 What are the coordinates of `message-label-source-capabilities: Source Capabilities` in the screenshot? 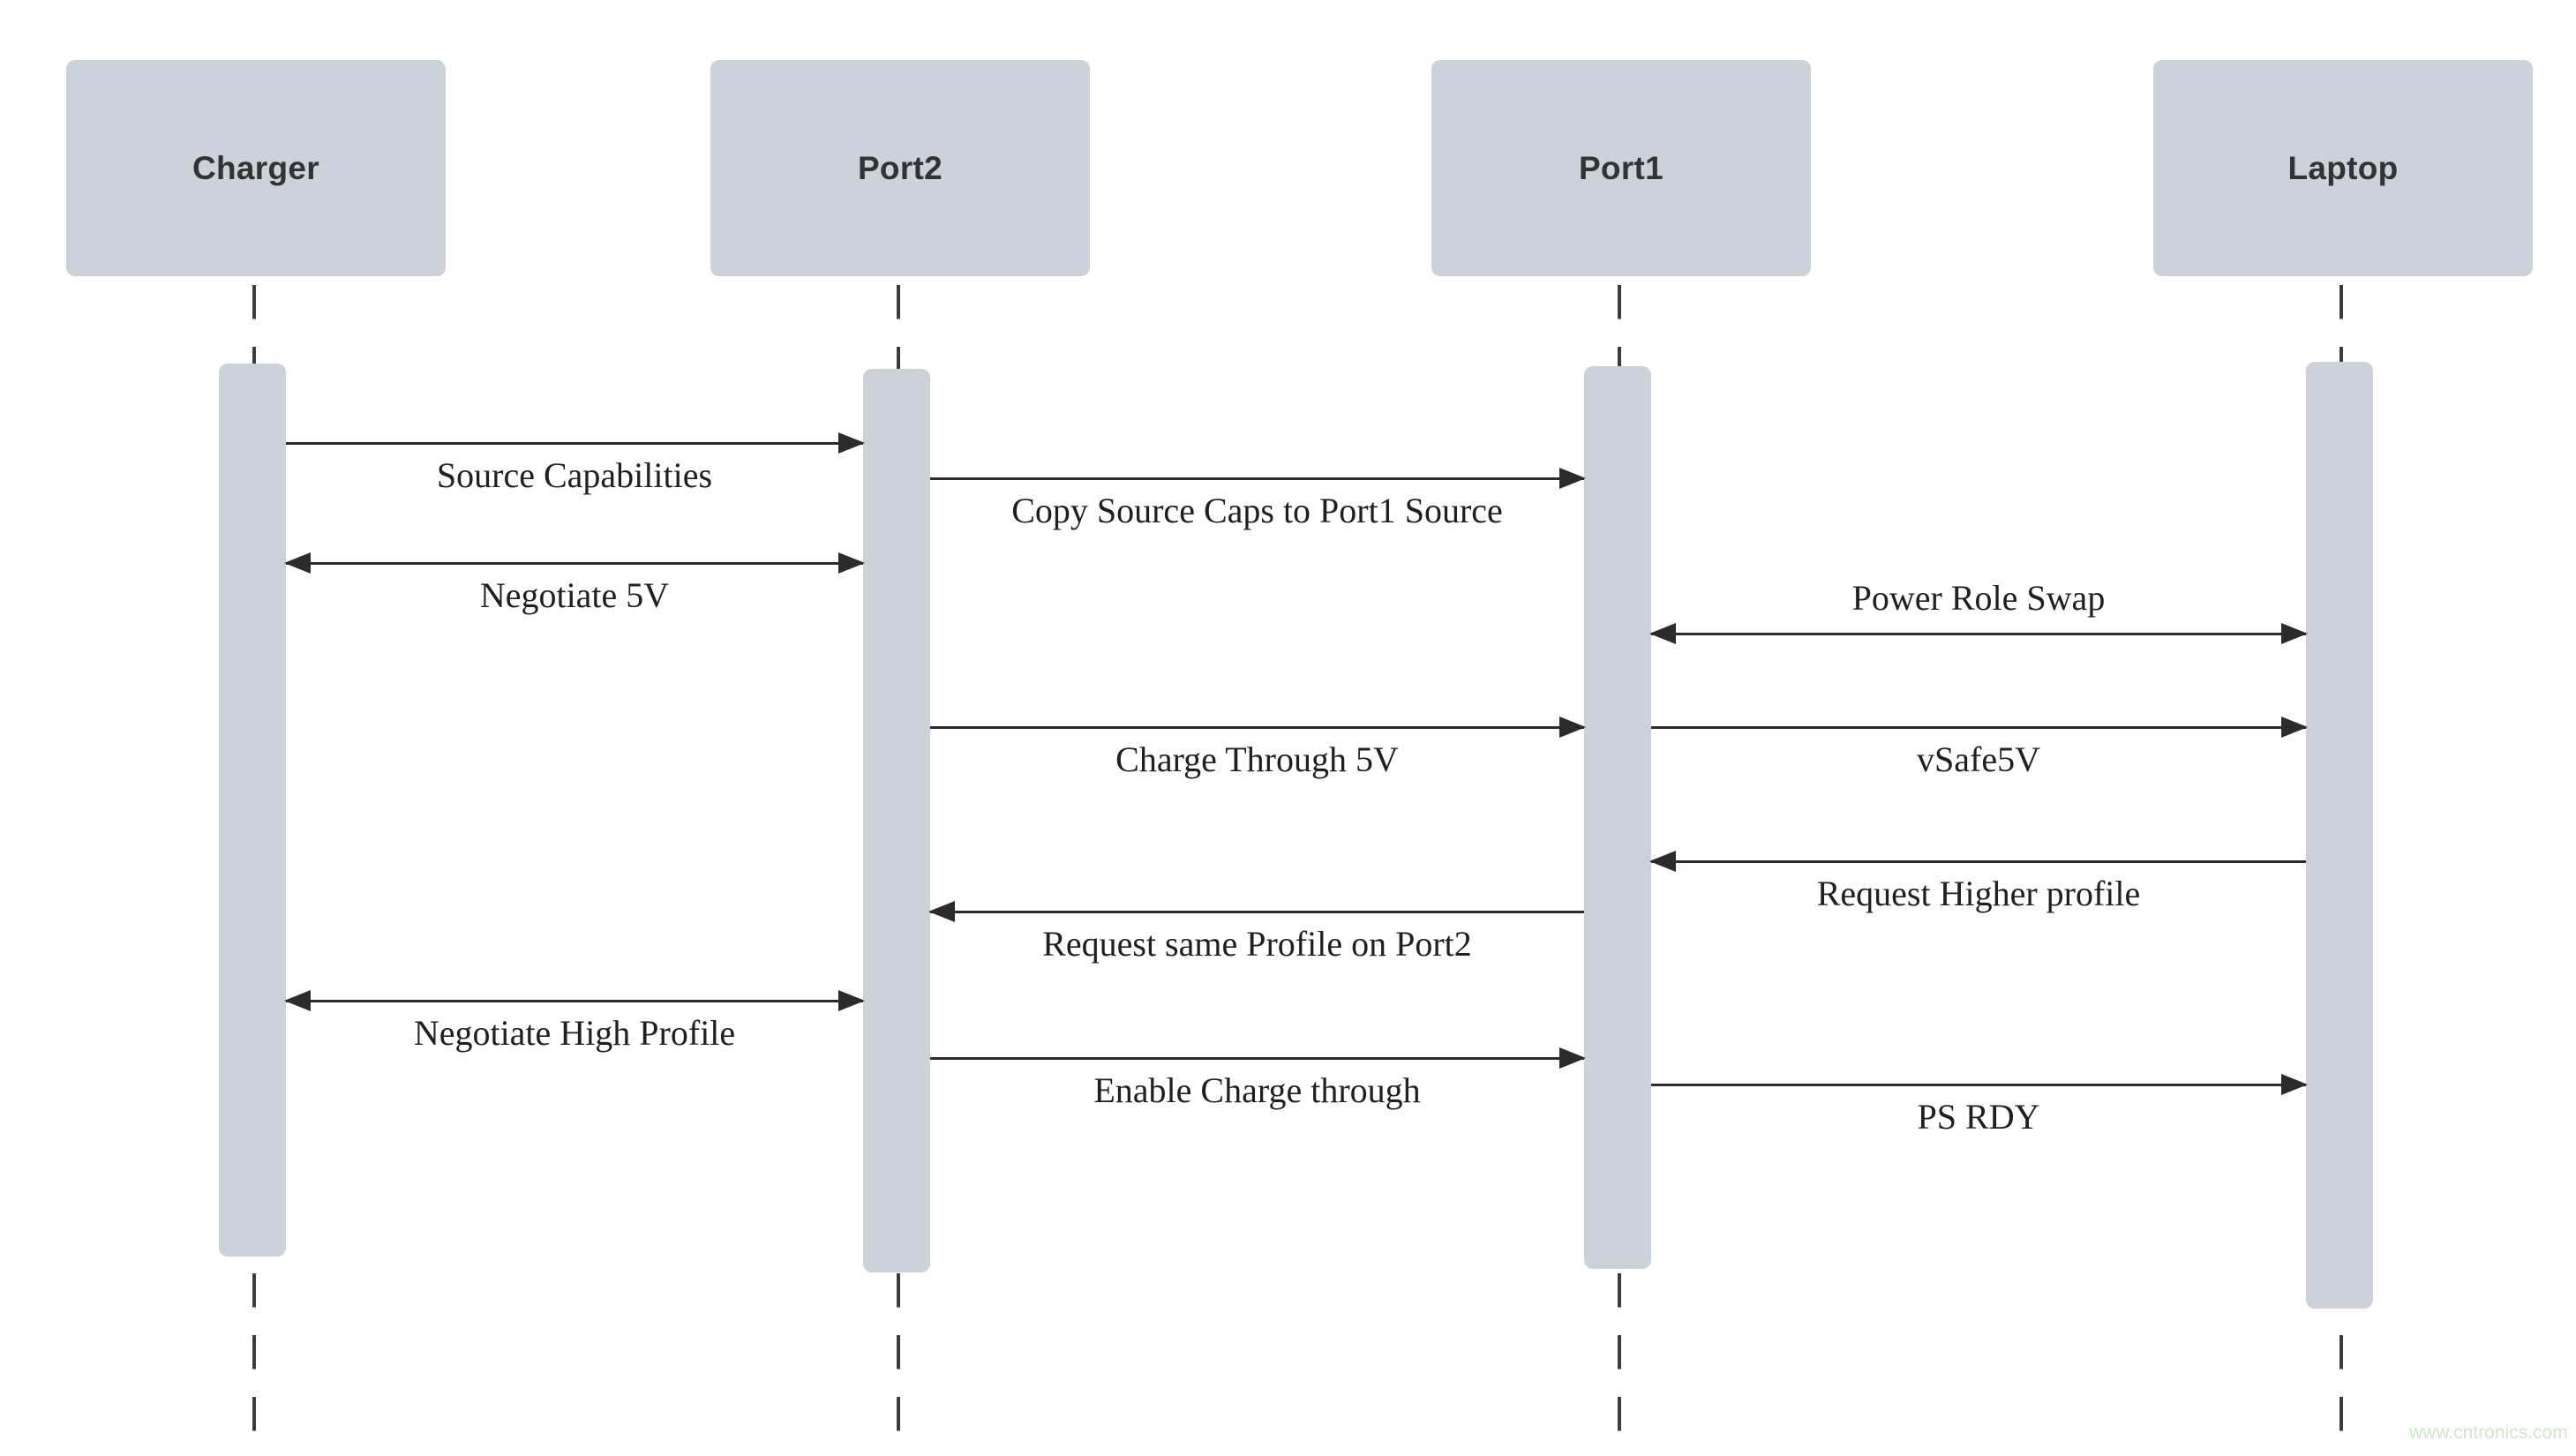 It's located at (574, 475).